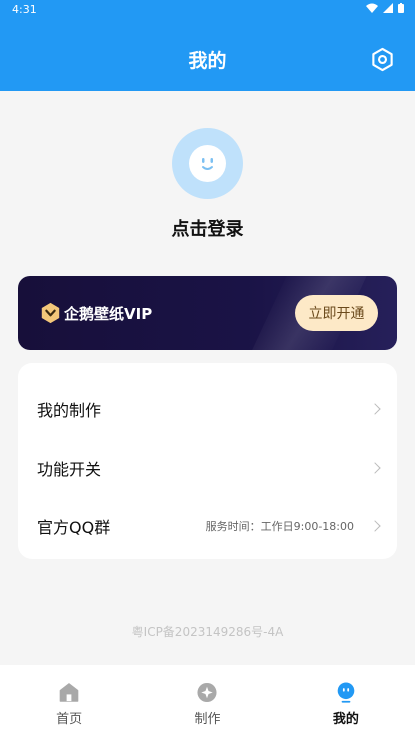 Image resolution: width=415 pixels, height=738 pixels. I want to click on settings-icon, so click(382, 59).